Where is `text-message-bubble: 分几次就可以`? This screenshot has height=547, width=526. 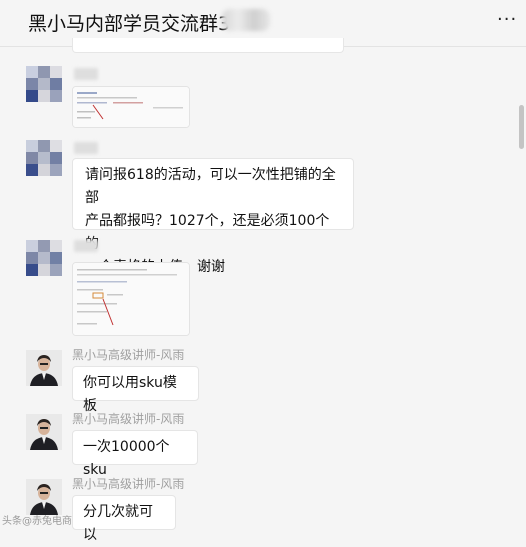 text-message-bubble: 分几次就可以 is located at coordinates (124, 519).